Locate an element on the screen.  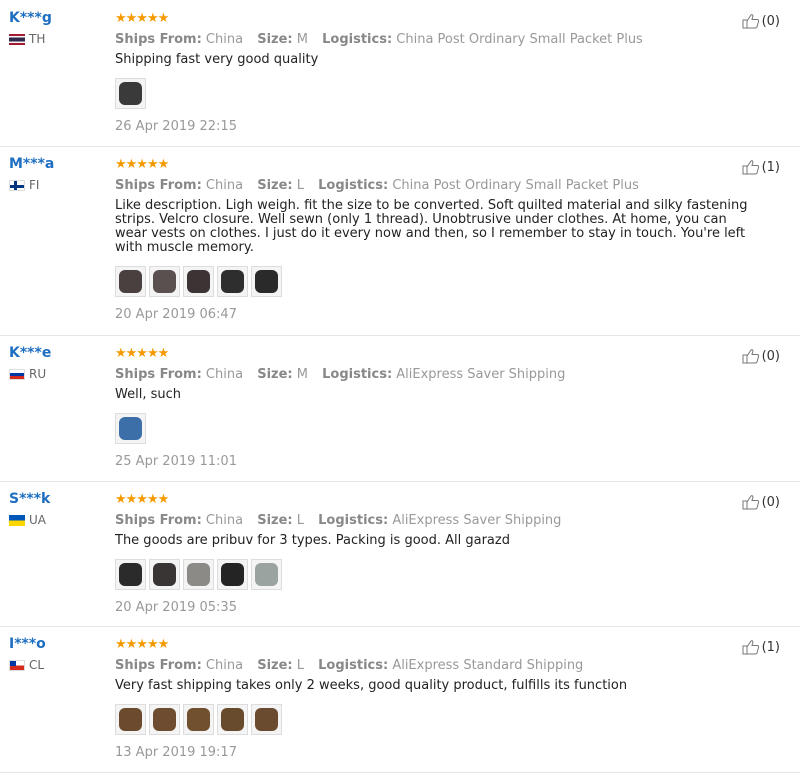
reviewer-info: K***e RU is located at coordinates (30, 362).